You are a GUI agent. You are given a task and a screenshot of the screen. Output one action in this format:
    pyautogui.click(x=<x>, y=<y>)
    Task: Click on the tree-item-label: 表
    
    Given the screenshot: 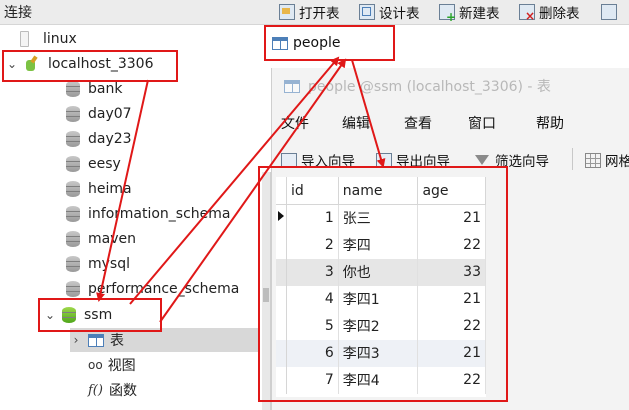 What is the action you would take?
    pyautogui.click(x=117, y=341)
    